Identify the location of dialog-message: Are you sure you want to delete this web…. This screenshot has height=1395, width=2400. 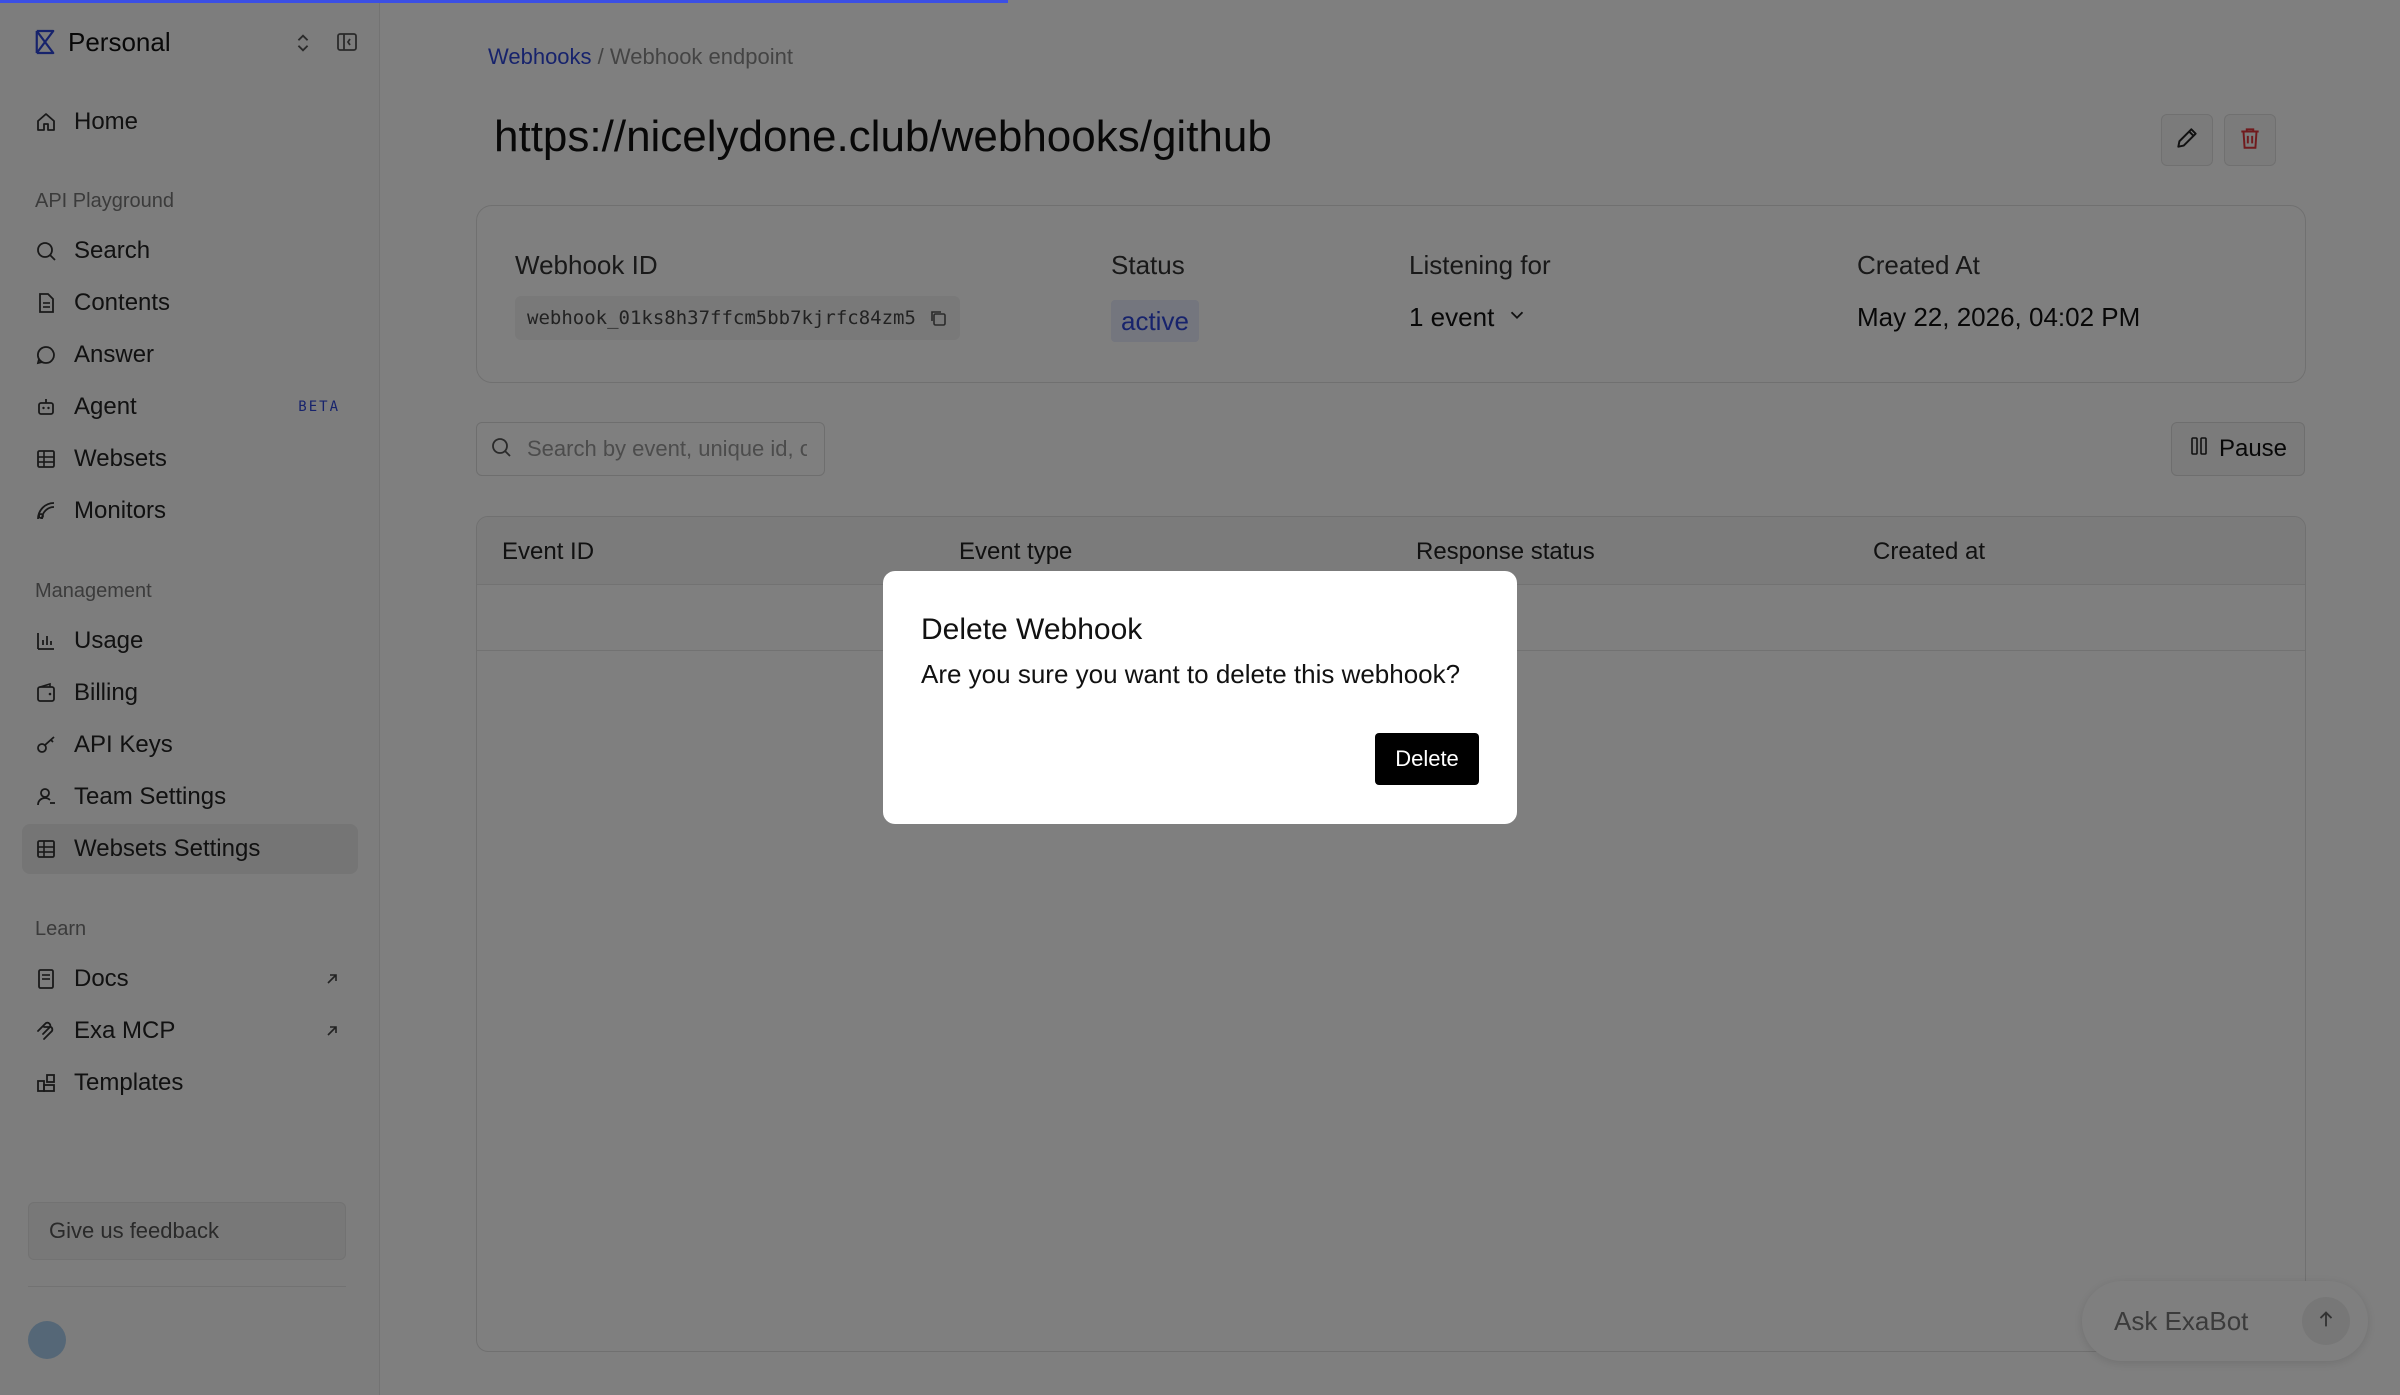
(1191, 674).